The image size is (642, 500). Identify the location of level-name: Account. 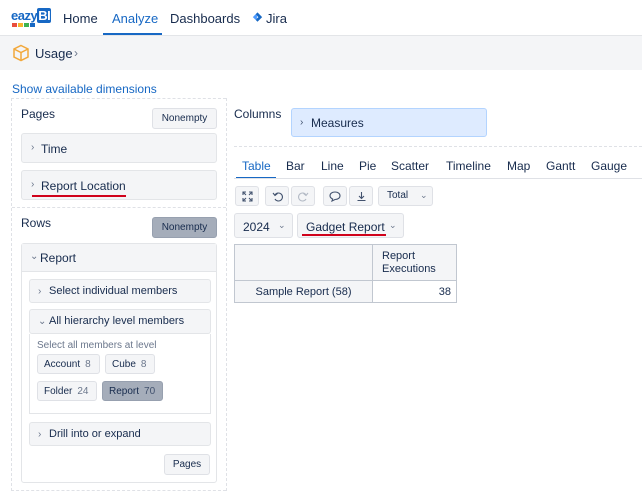
(62, 364).